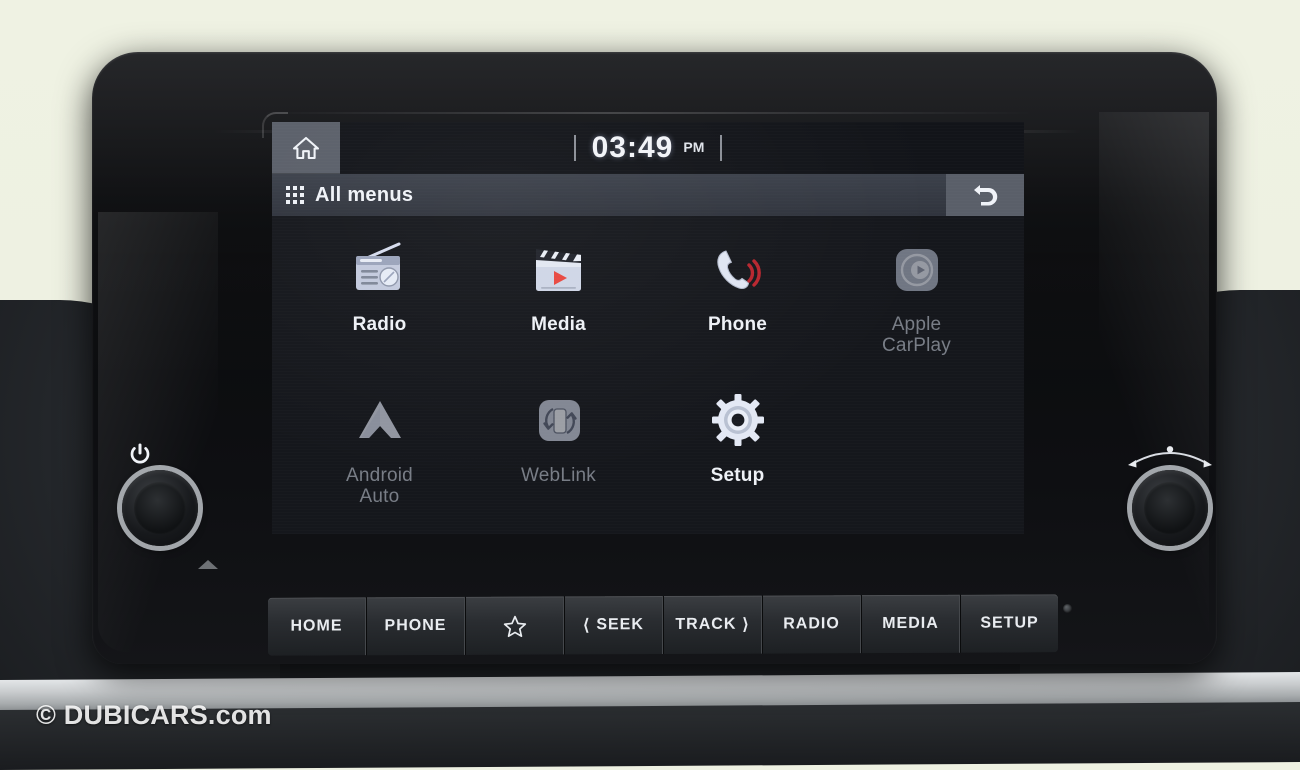 This screenshot has width=1300, height=770. I want to click on housing-sheen-left, so click(158, 432).